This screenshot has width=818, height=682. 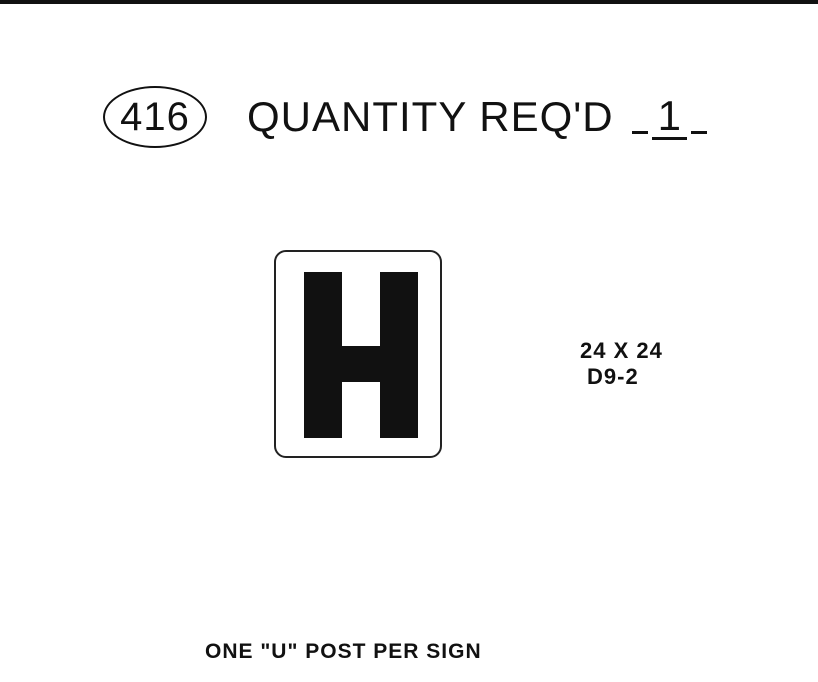 I want to click on quantity-value: 1, so click(x=669, y=117).